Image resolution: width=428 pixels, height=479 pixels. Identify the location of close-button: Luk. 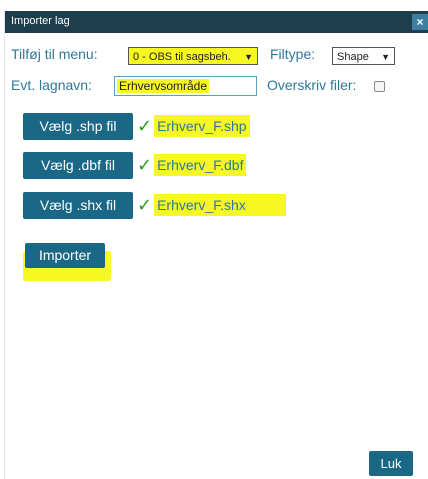
(391, 463).